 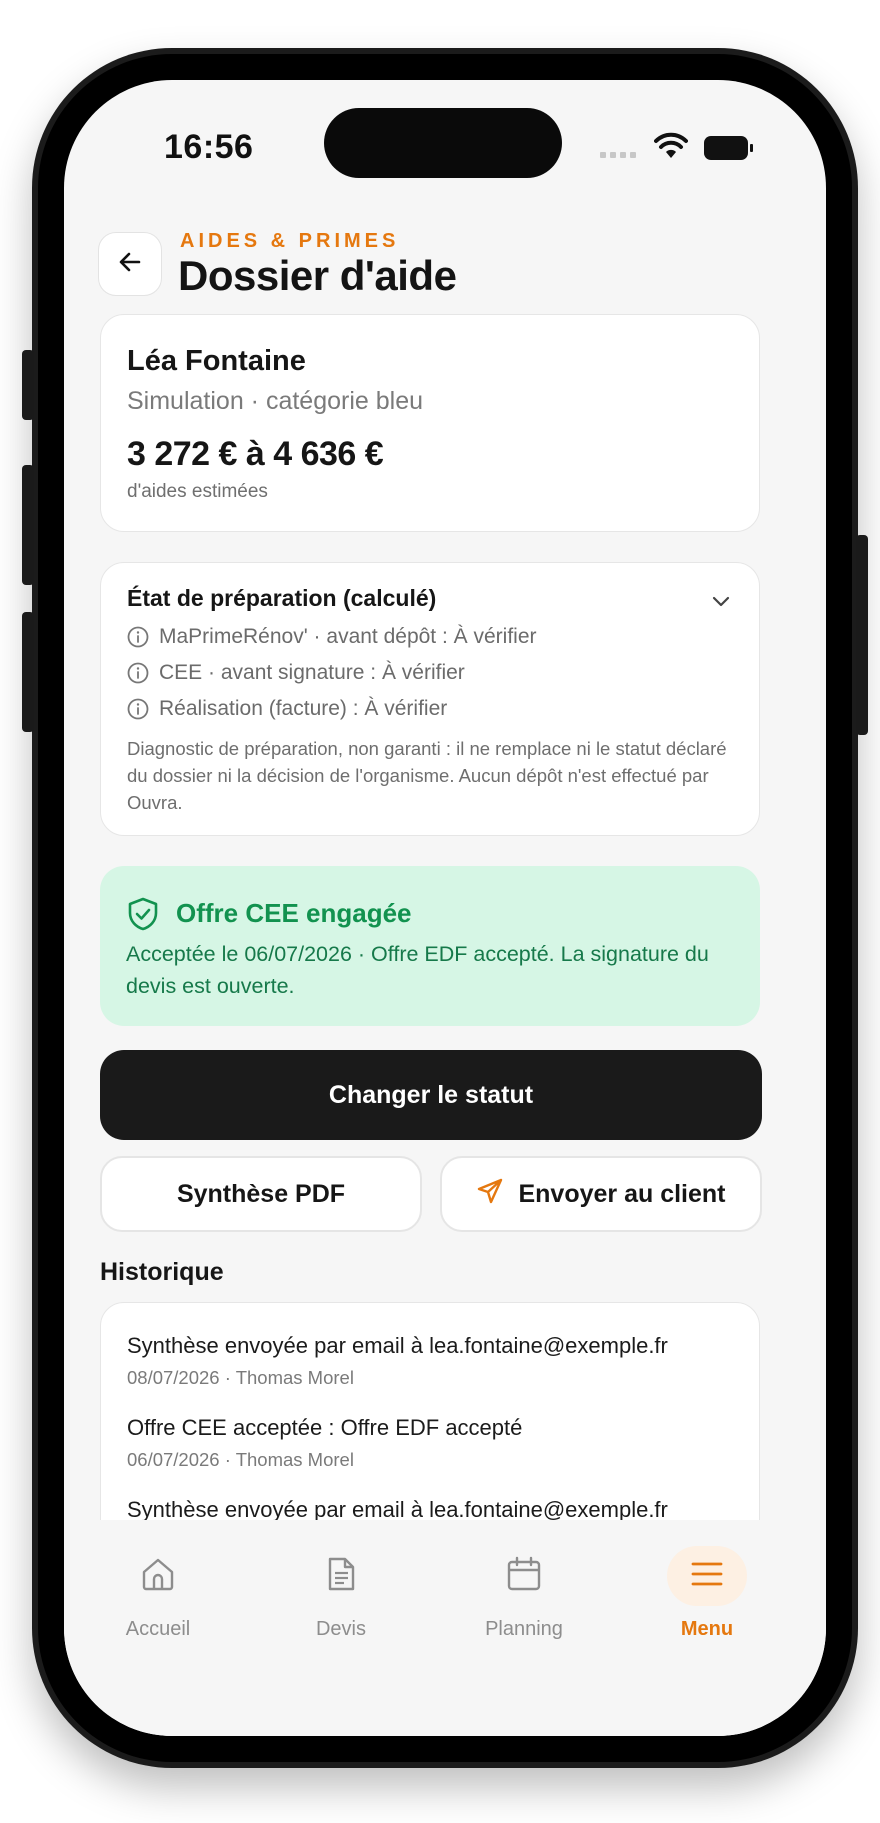 What do you see at coordinates (240, 1459) in the screenshot?
I see `history-item-meta: 06/07/2026 · Thomas Morel` at bounding box center [240, 1459].